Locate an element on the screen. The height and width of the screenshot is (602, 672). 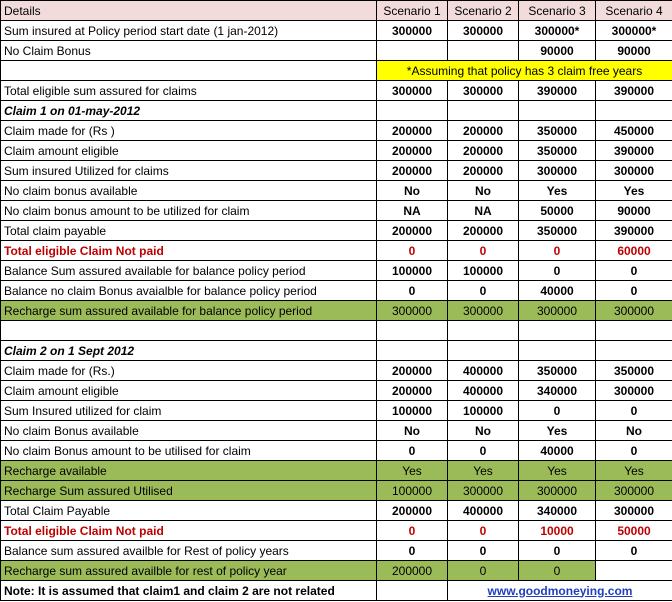
row-label: Claim 1 on 01-may-2012 is located at coordinates (188, 110).